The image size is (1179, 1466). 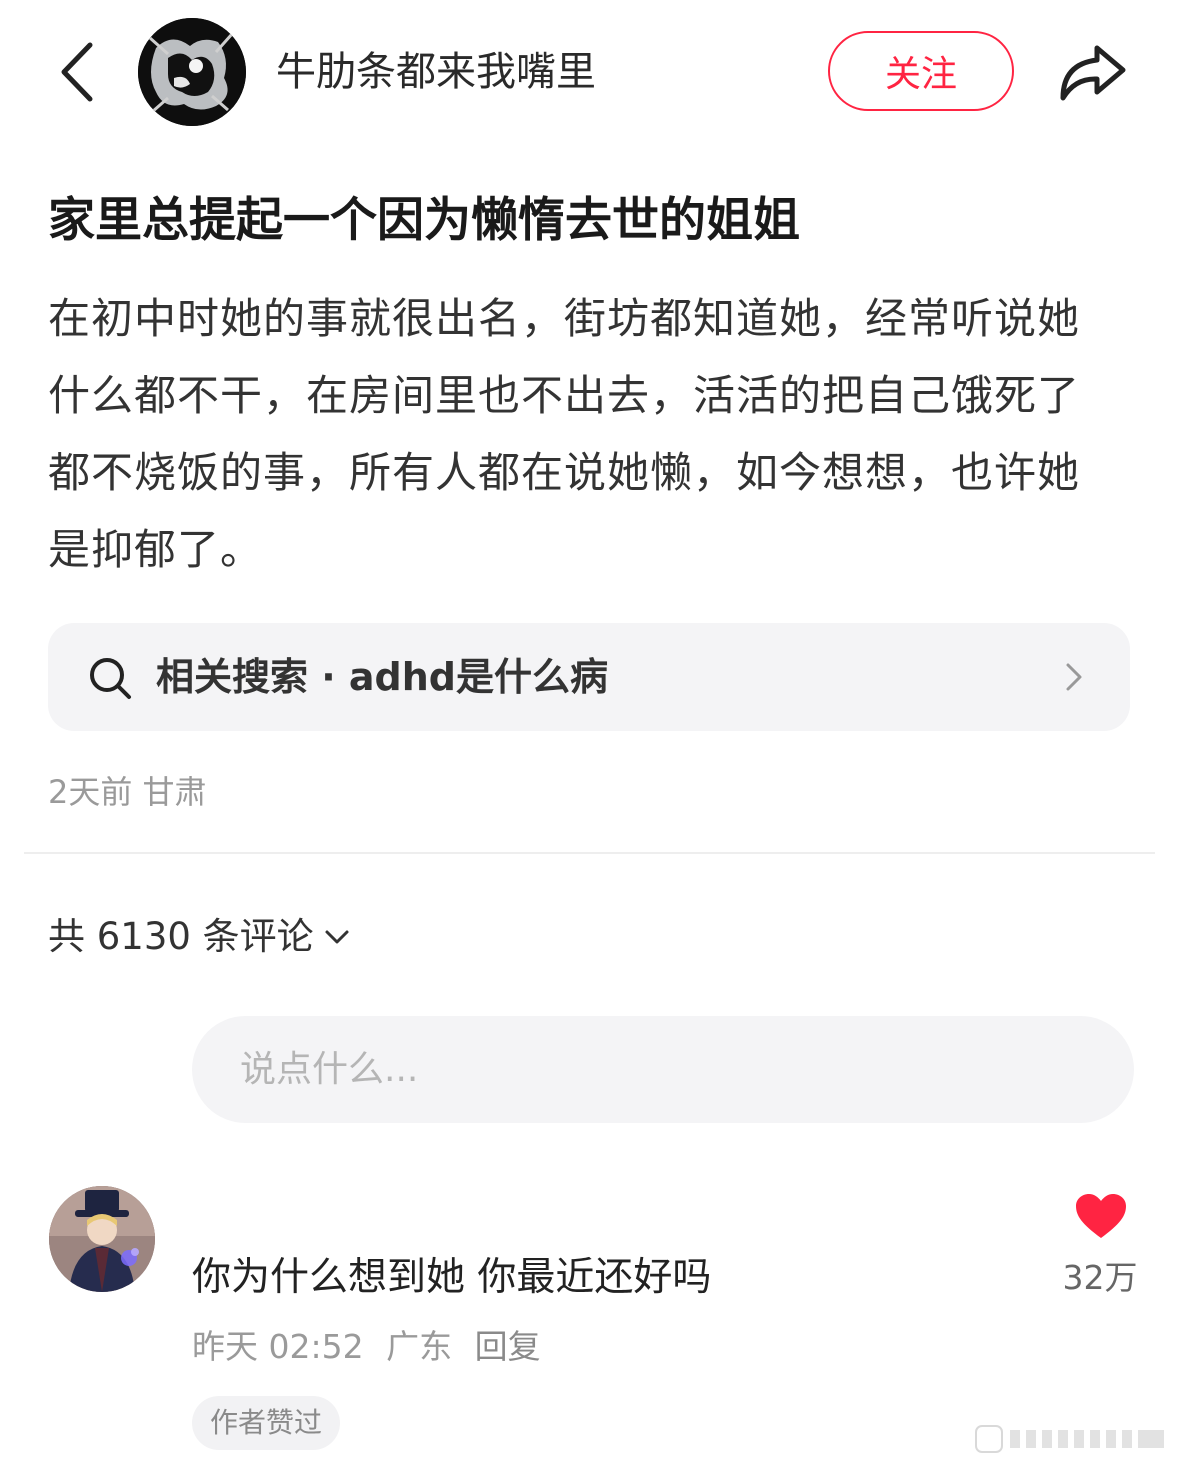 I want to click on comment-time: 昨天 02:52, so click(x=278, y=1346).